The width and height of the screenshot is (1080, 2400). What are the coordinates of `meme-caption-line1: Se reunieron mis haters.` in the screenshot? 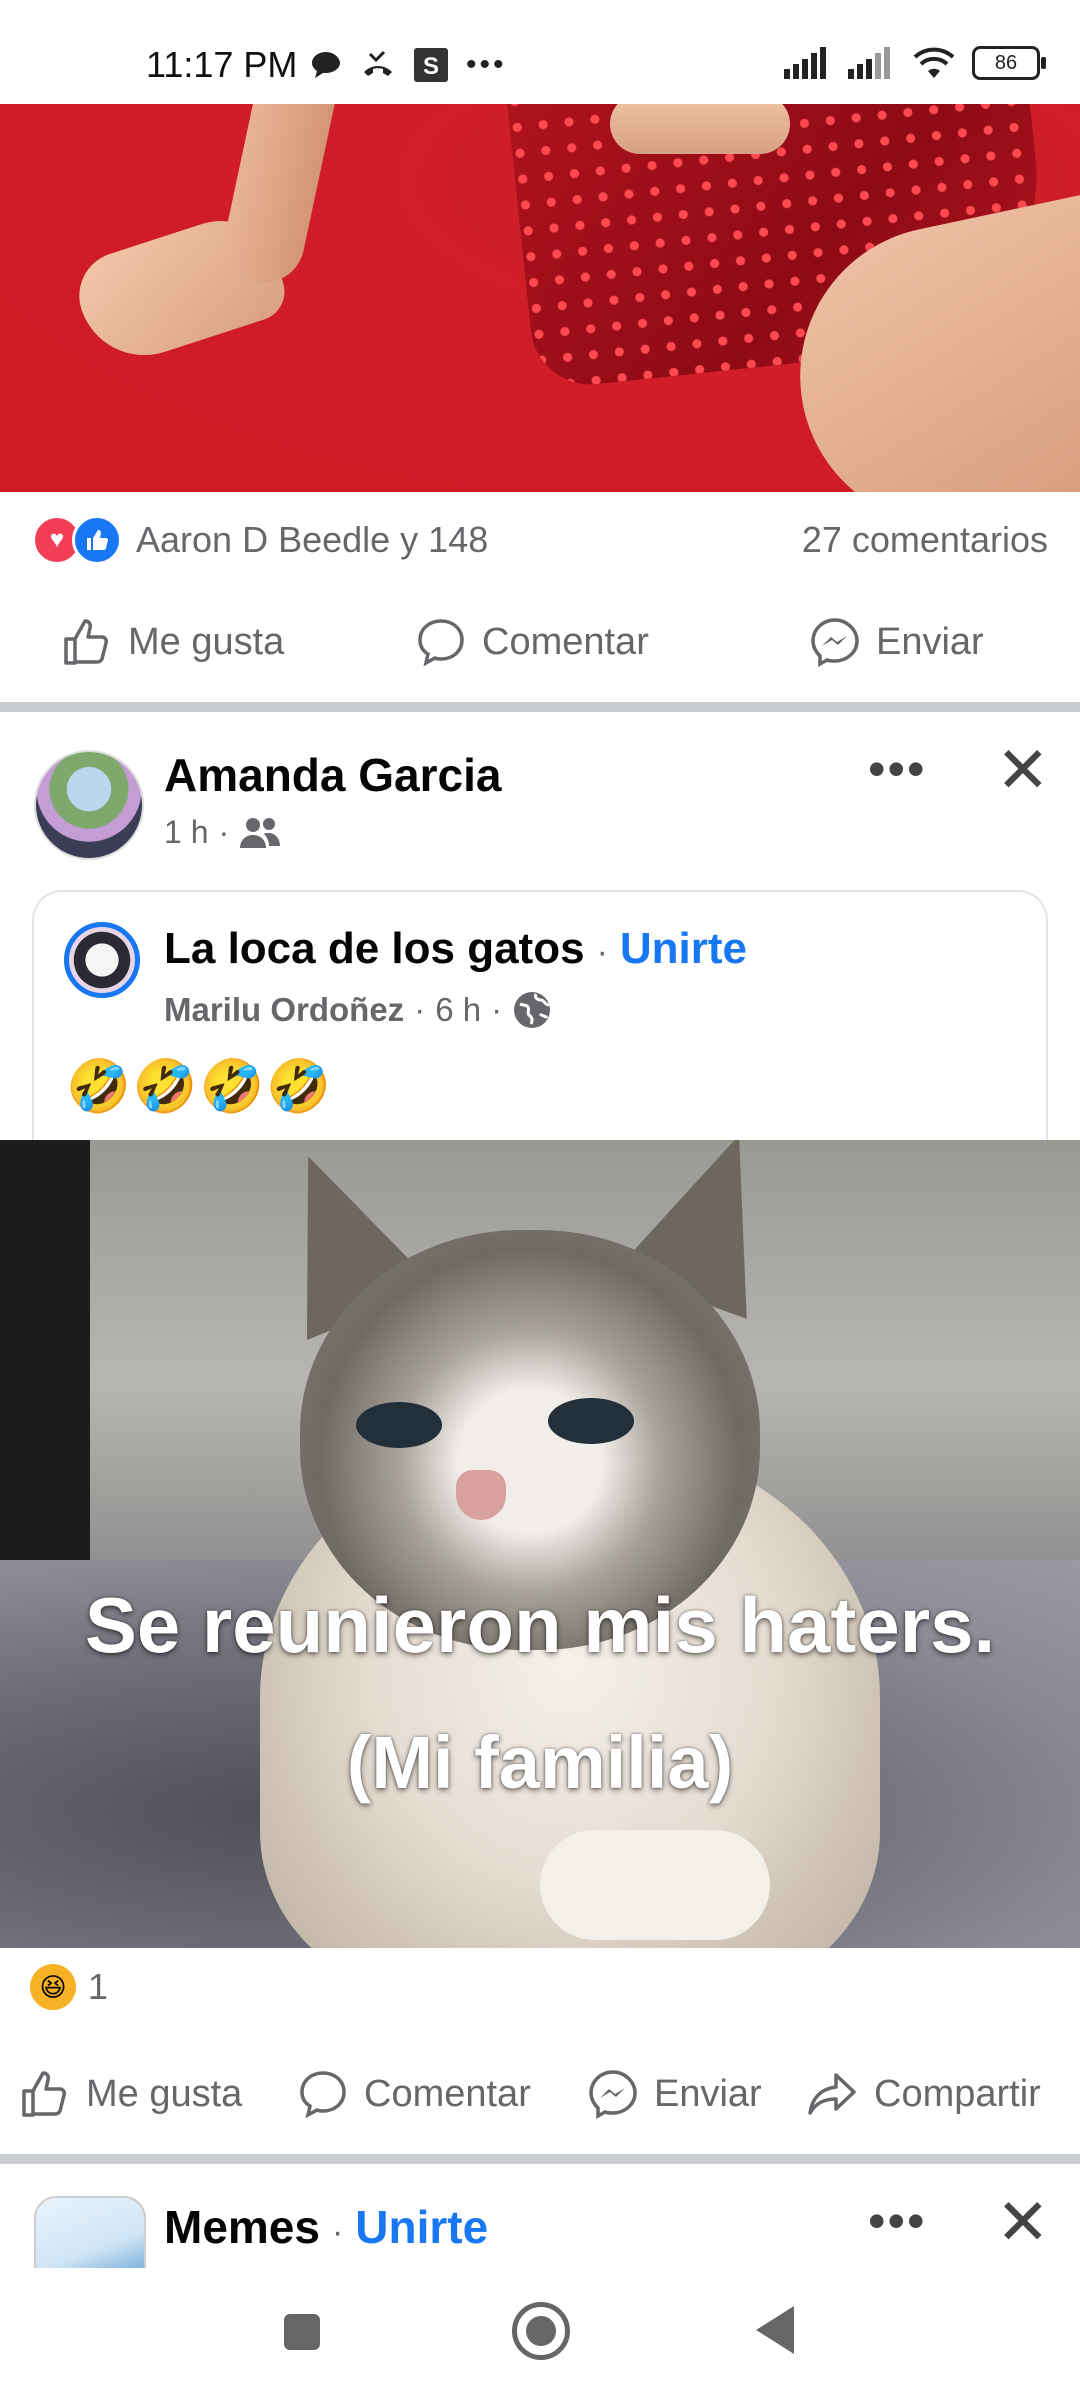 It's located at (540, 1625).